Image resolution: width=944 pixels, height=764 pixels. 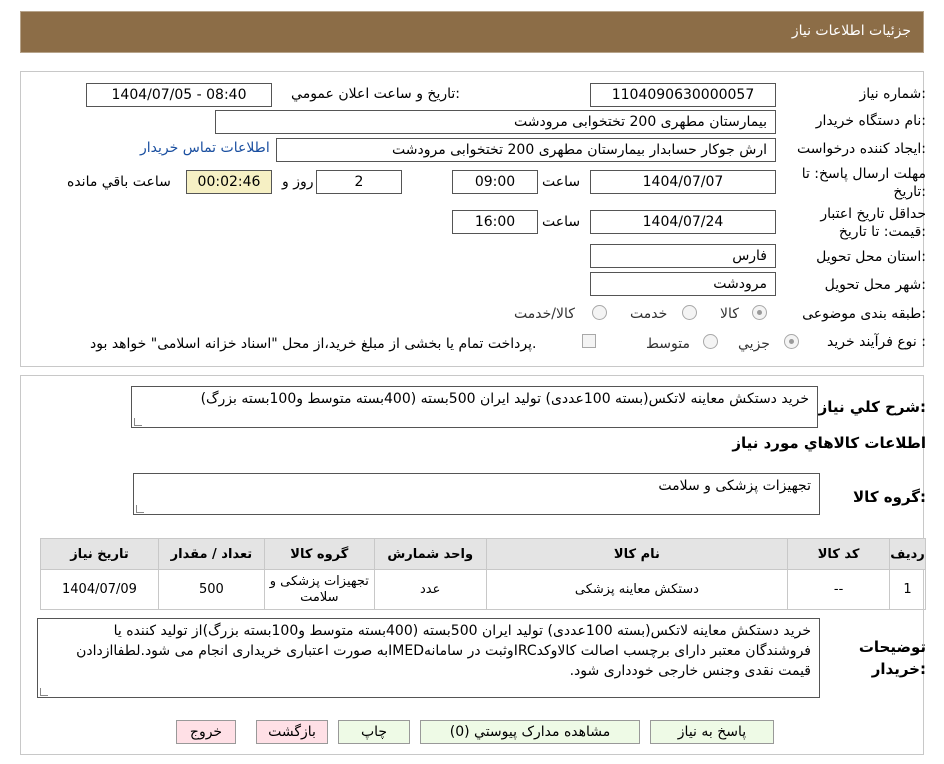 What do you see at coordinates (683, 182) in the screenshot?
I see `deadline-date-field: 1404/07/07` at bounding box center [683, 182].